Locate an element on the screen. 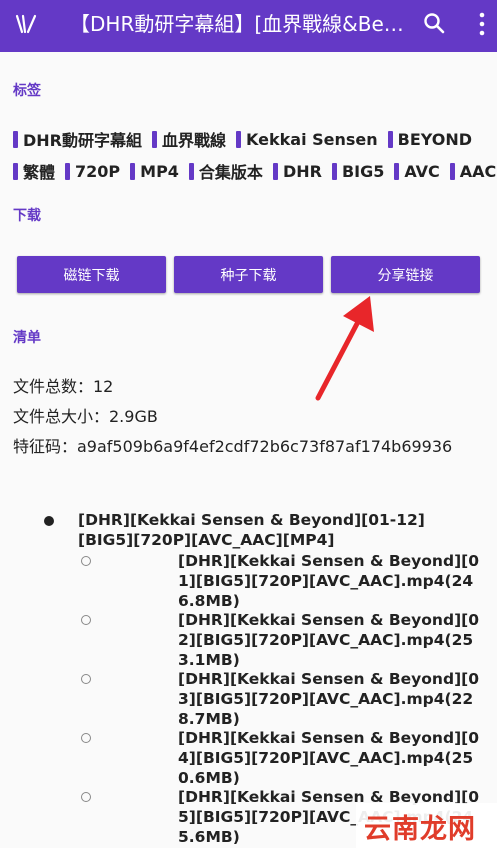 This screenshot has height=848, width=497. tag-label: 720P is located at coordinates (98, 171).